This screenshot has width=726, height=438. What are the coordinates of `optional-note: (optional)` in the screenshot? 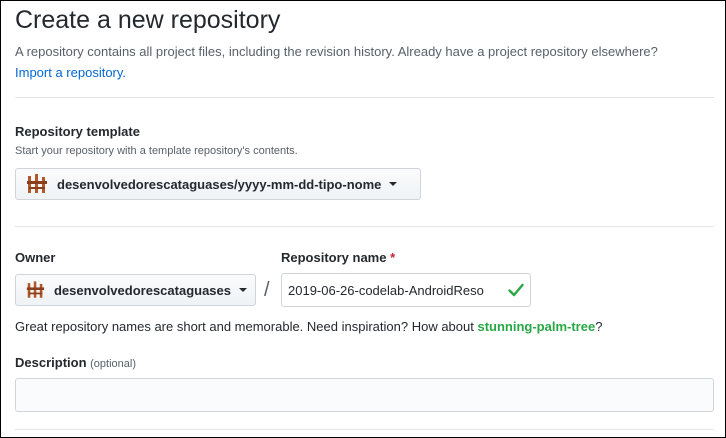 It's located at (113, 364).